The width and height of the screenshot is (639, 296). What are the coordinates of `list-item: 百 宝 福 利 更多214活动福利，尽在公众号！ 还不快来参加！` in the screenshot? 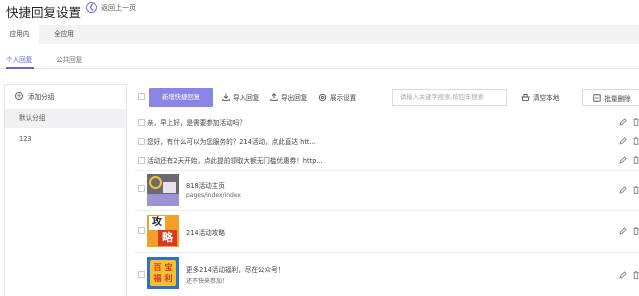 It's located at (387, 274).